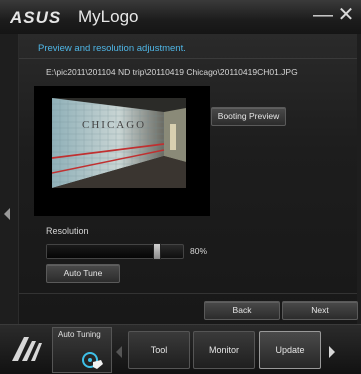 Image resolution: width=361 pixels, height=374 pixels. Describe the element at coordinates (9, 179) in the screenshot. I see `side-panel-toggle` at that location.